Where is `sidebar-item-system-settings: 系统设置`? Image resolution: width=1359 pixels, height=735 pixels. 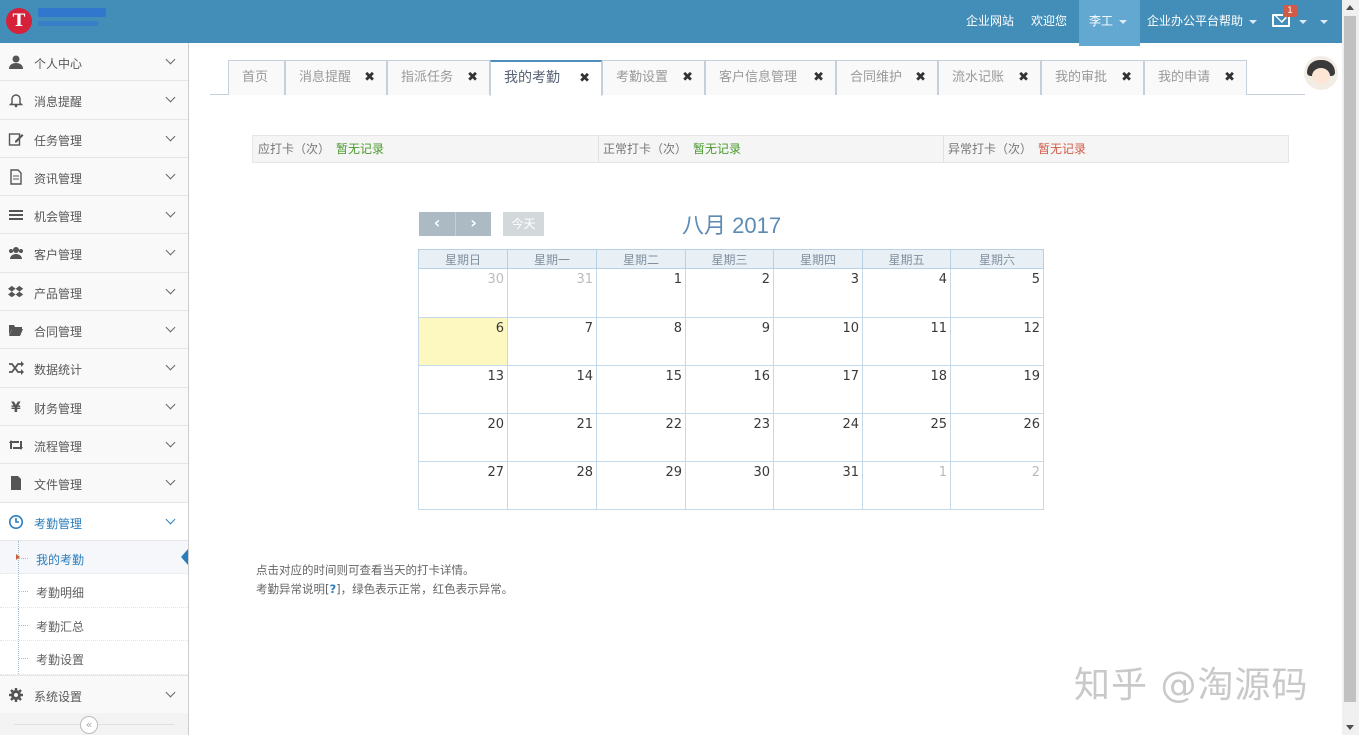 sidebar-item-system-settings: 系统设置 is located at coordinates (94, 695).